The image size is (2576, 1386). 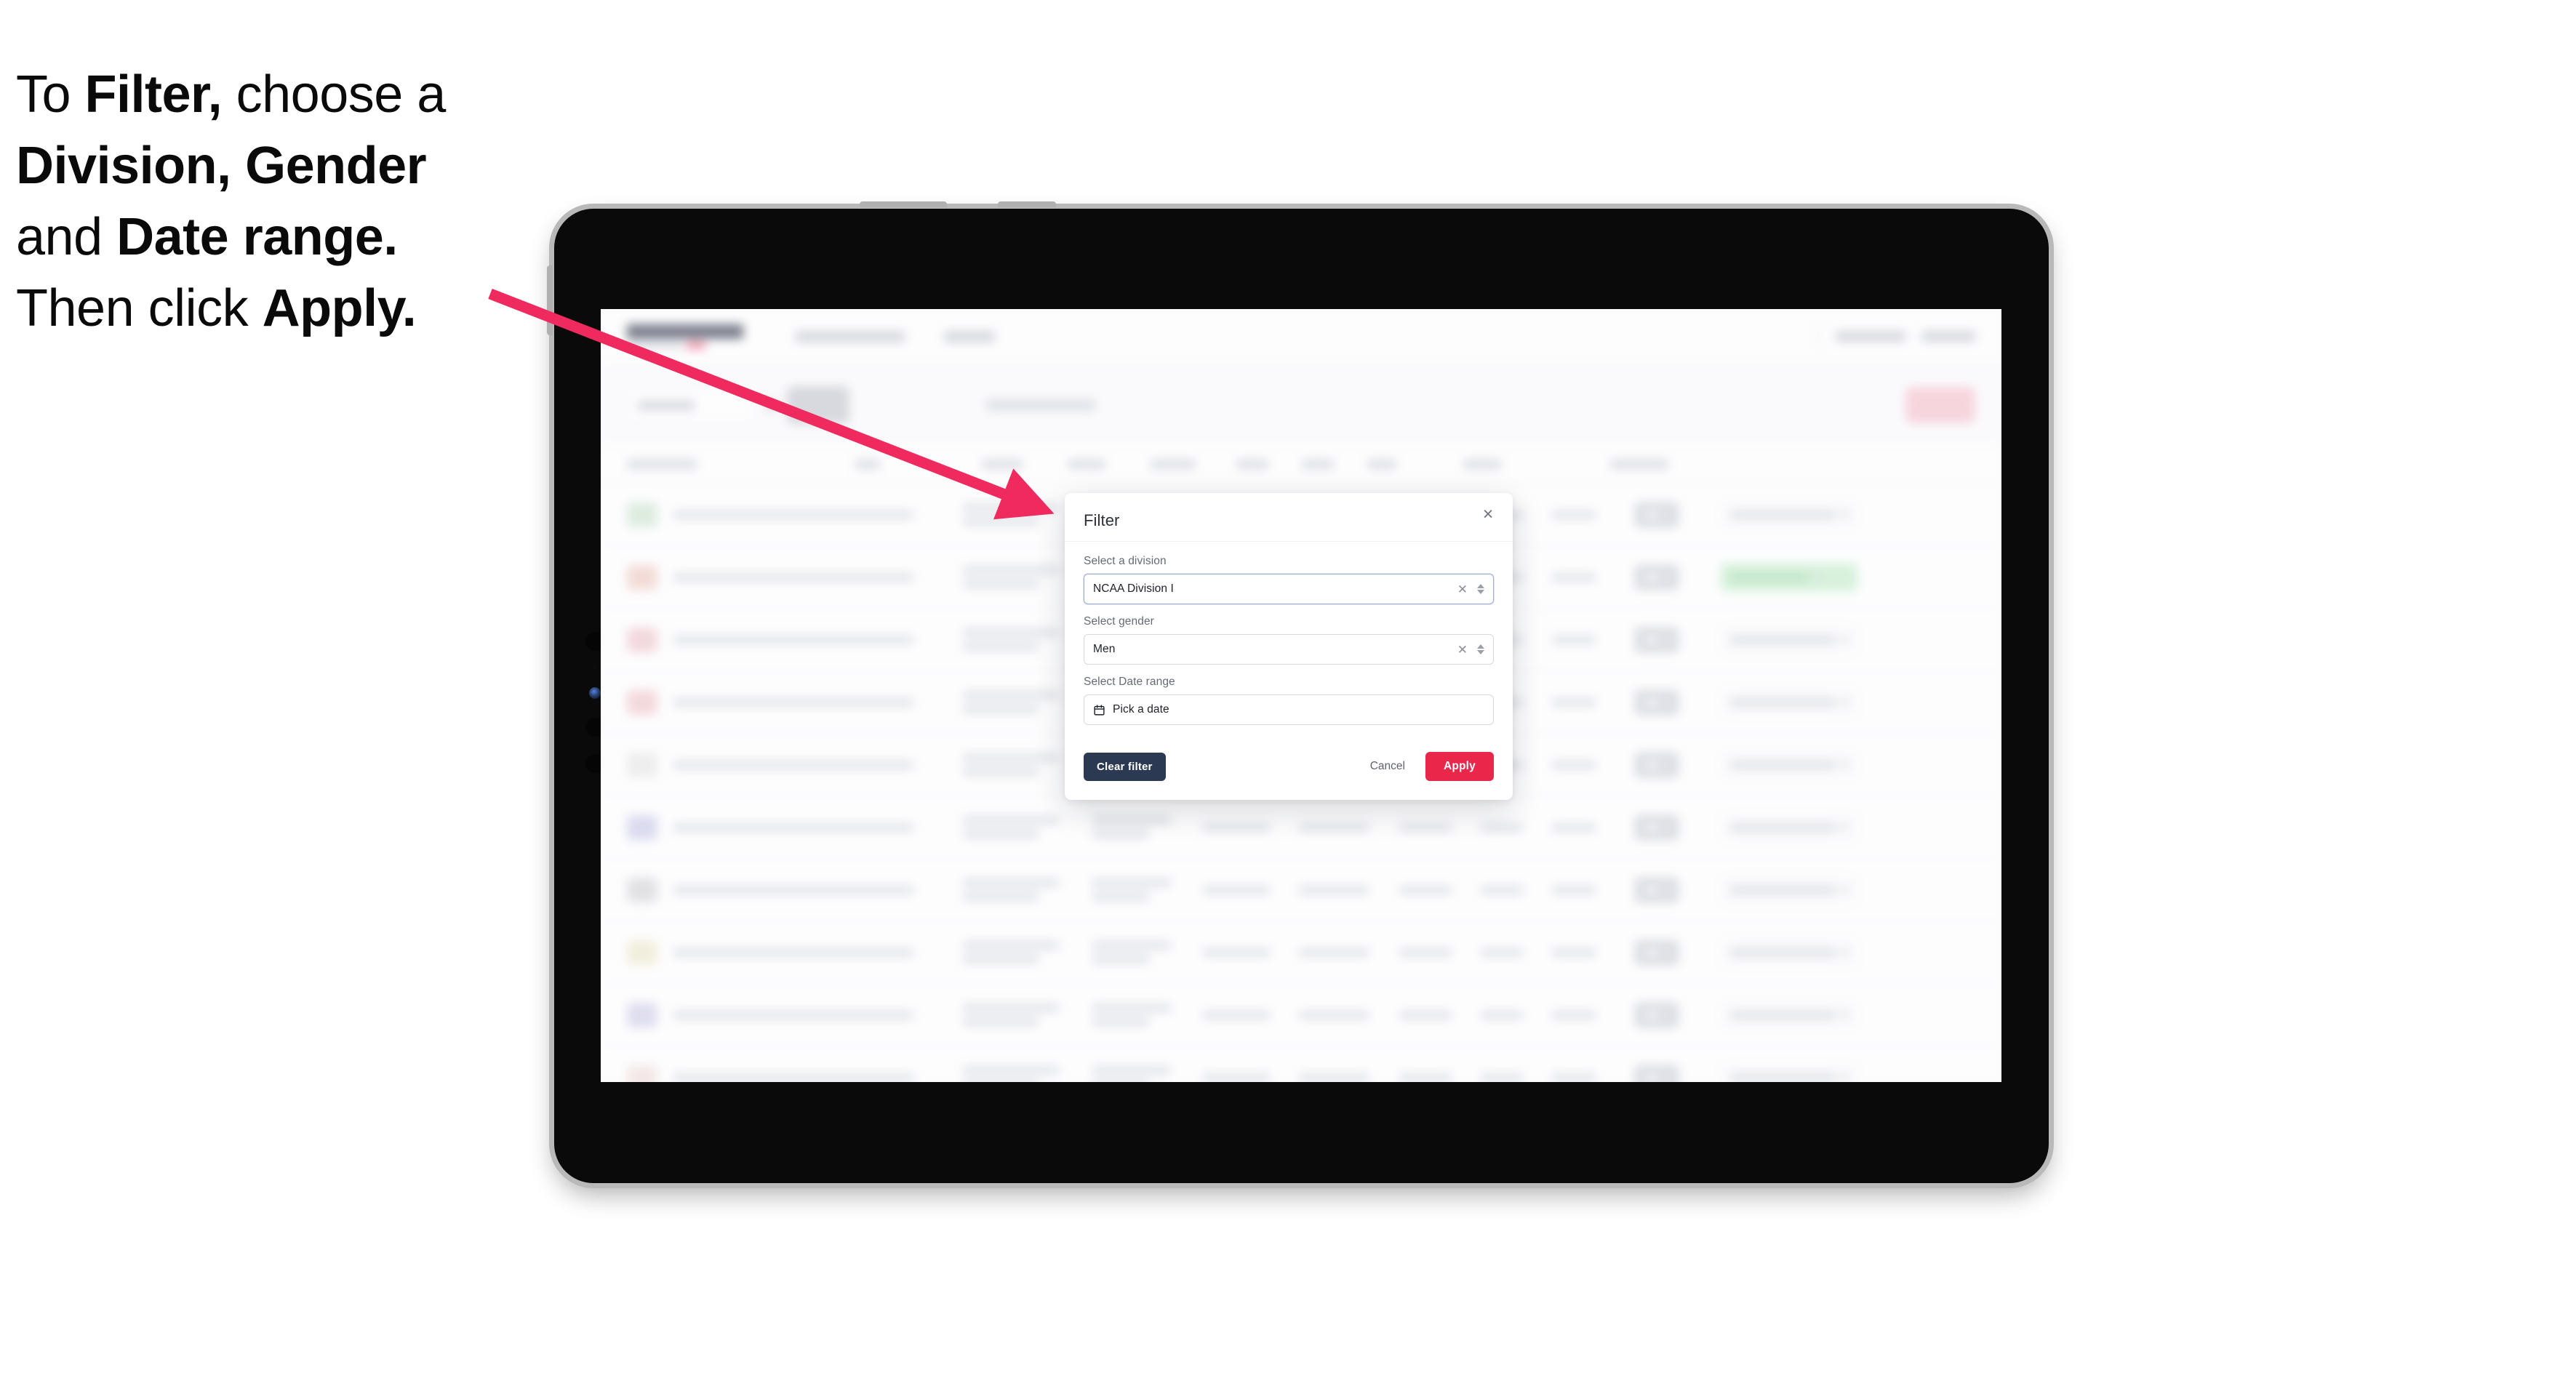 I want to click on division-value: NCAA Division I, so click(x=1133, y=589).